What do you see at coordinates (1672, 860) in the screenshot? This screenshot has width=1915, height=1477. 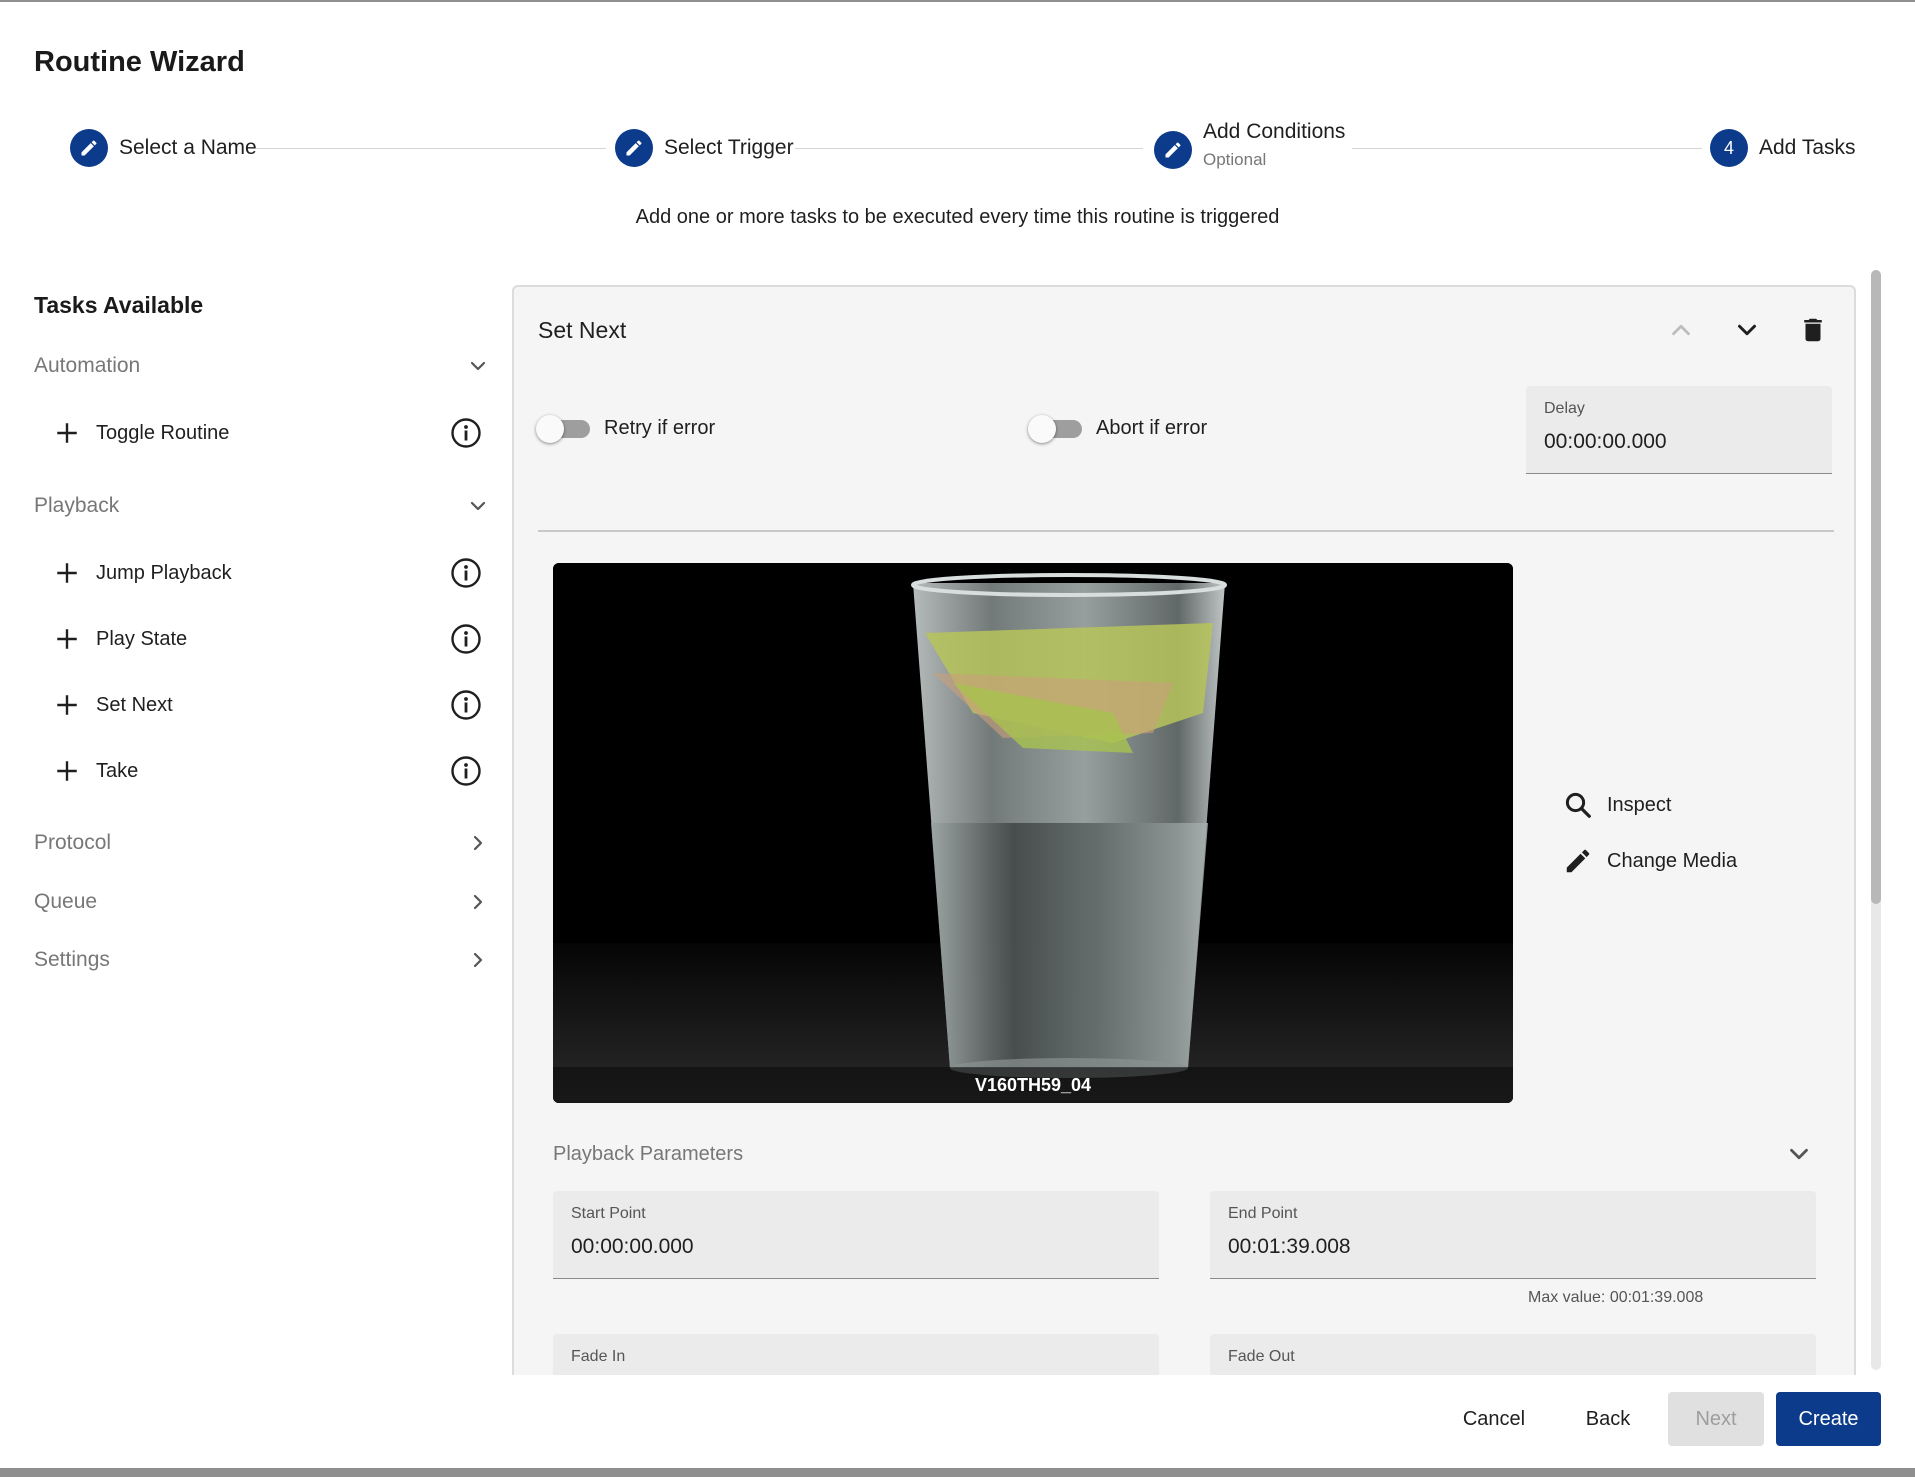 I see `change-media-label: Change Media` at bounding box center [1672, 860].